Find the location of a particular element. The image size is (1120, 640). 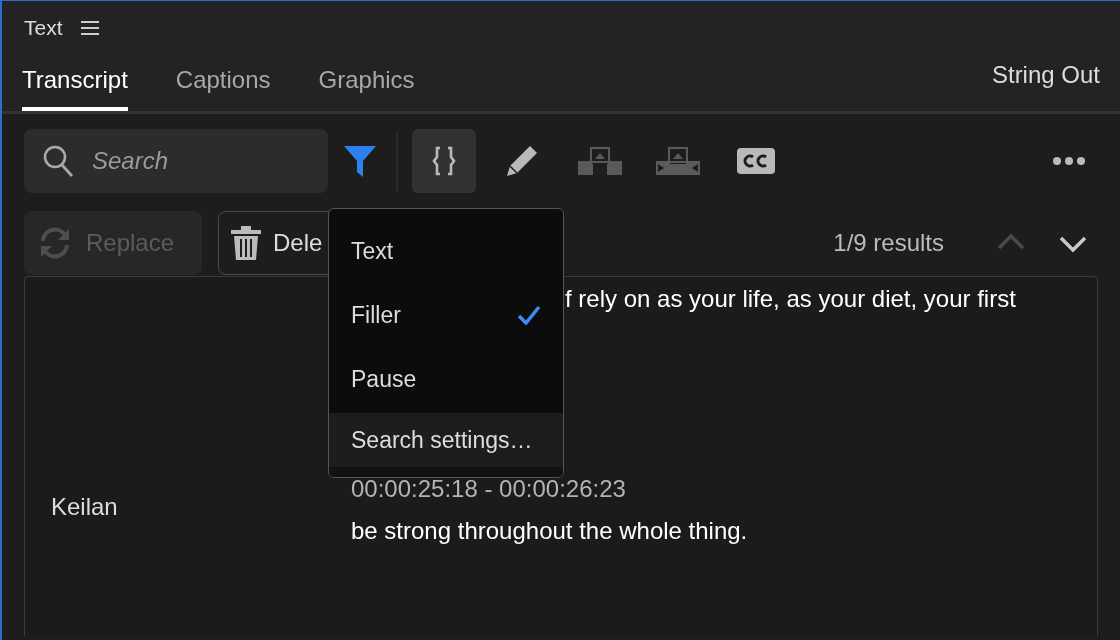

refresh-icon is located at coordinates (55, 243).